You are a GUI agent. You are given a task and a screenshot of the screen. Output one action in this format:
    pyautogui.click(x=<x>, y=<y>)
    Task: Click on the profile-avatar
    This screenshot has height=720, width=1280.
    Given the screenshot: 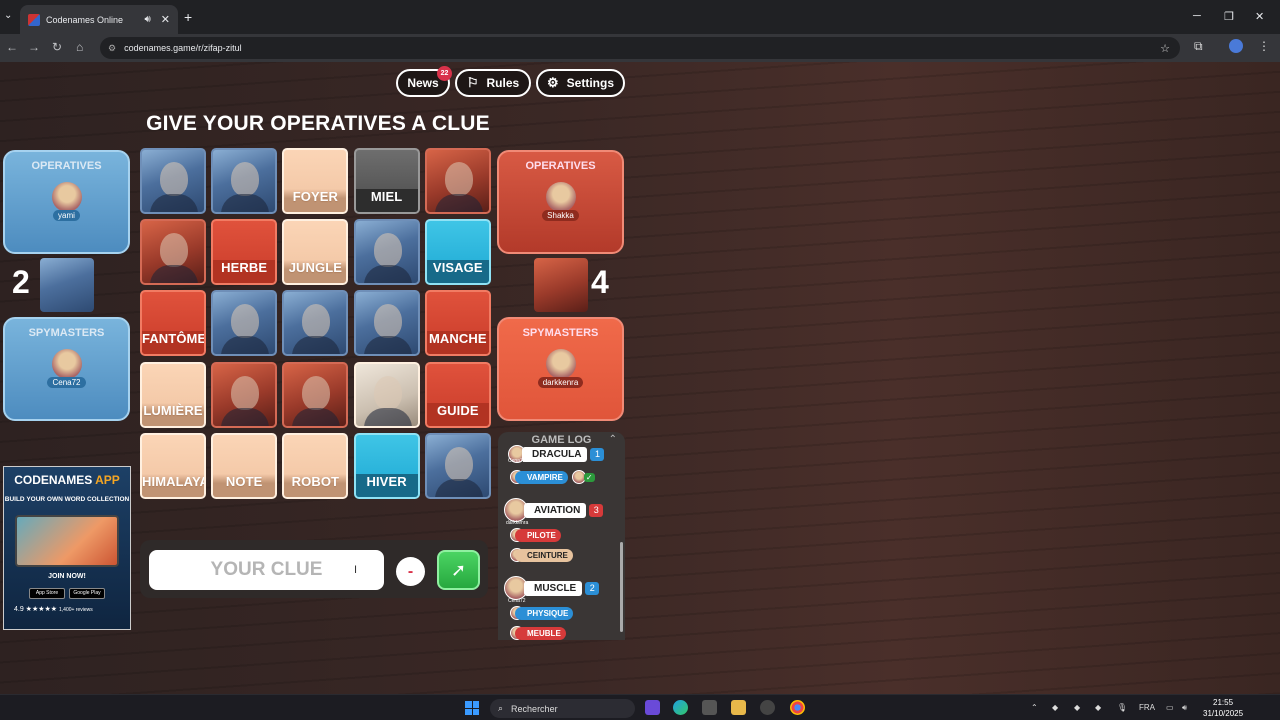 What is the action you would take?
    pyautogui.click(x=1236, y=46)
    